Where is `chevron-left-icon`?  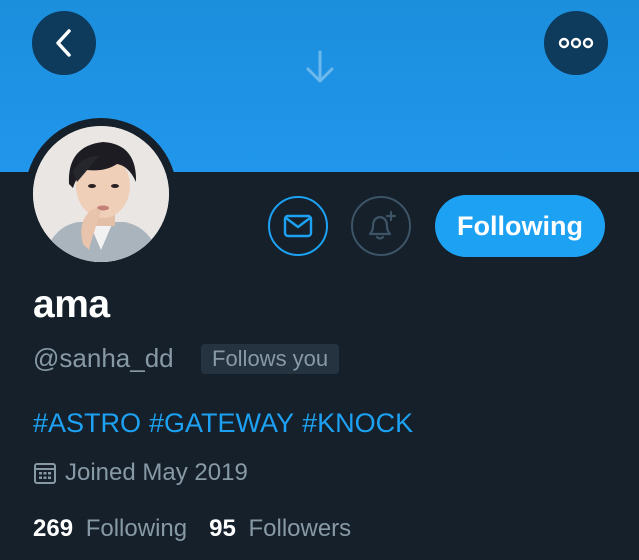
chevron-left-icon is located at coordinates (63, 43).